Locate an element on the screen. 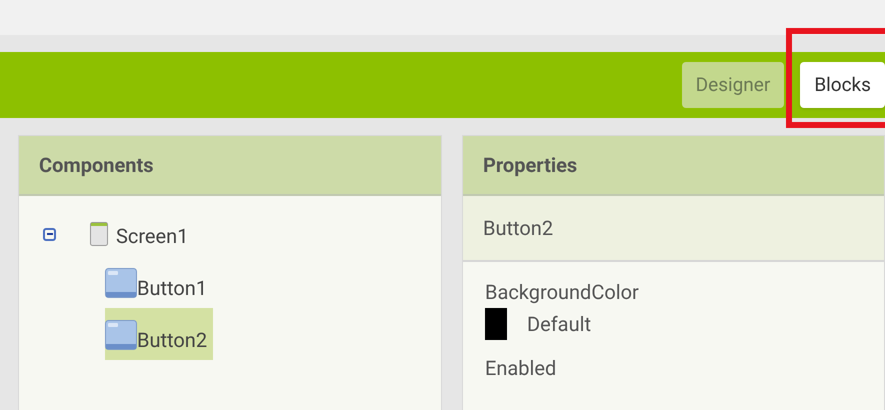  panel-title: Properties is located at coordinates (530, 165).